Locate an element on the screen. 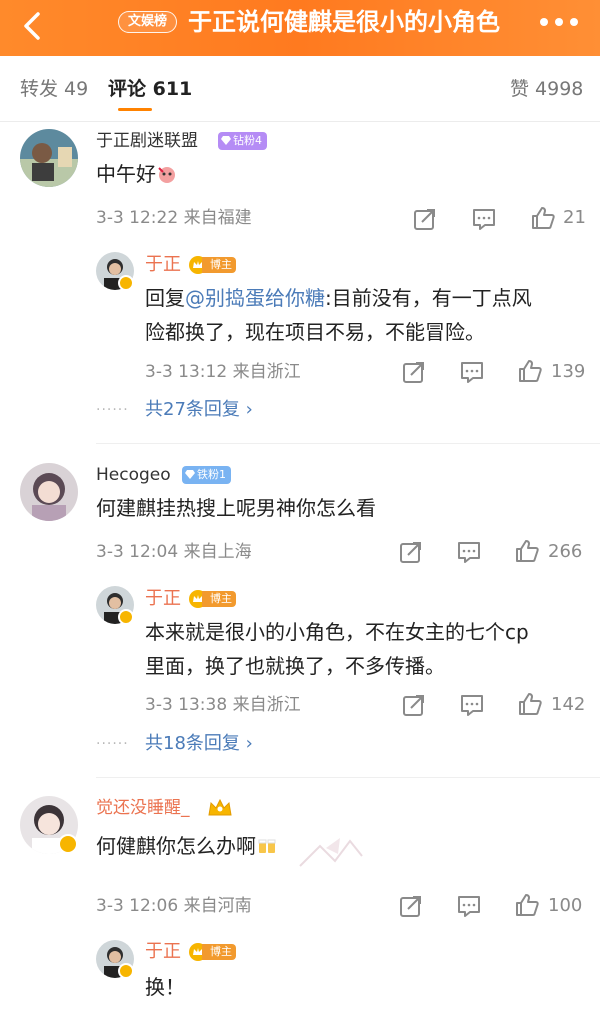  mention-link: @别捣蛋给你糖 is located at coordinates (255, 298).